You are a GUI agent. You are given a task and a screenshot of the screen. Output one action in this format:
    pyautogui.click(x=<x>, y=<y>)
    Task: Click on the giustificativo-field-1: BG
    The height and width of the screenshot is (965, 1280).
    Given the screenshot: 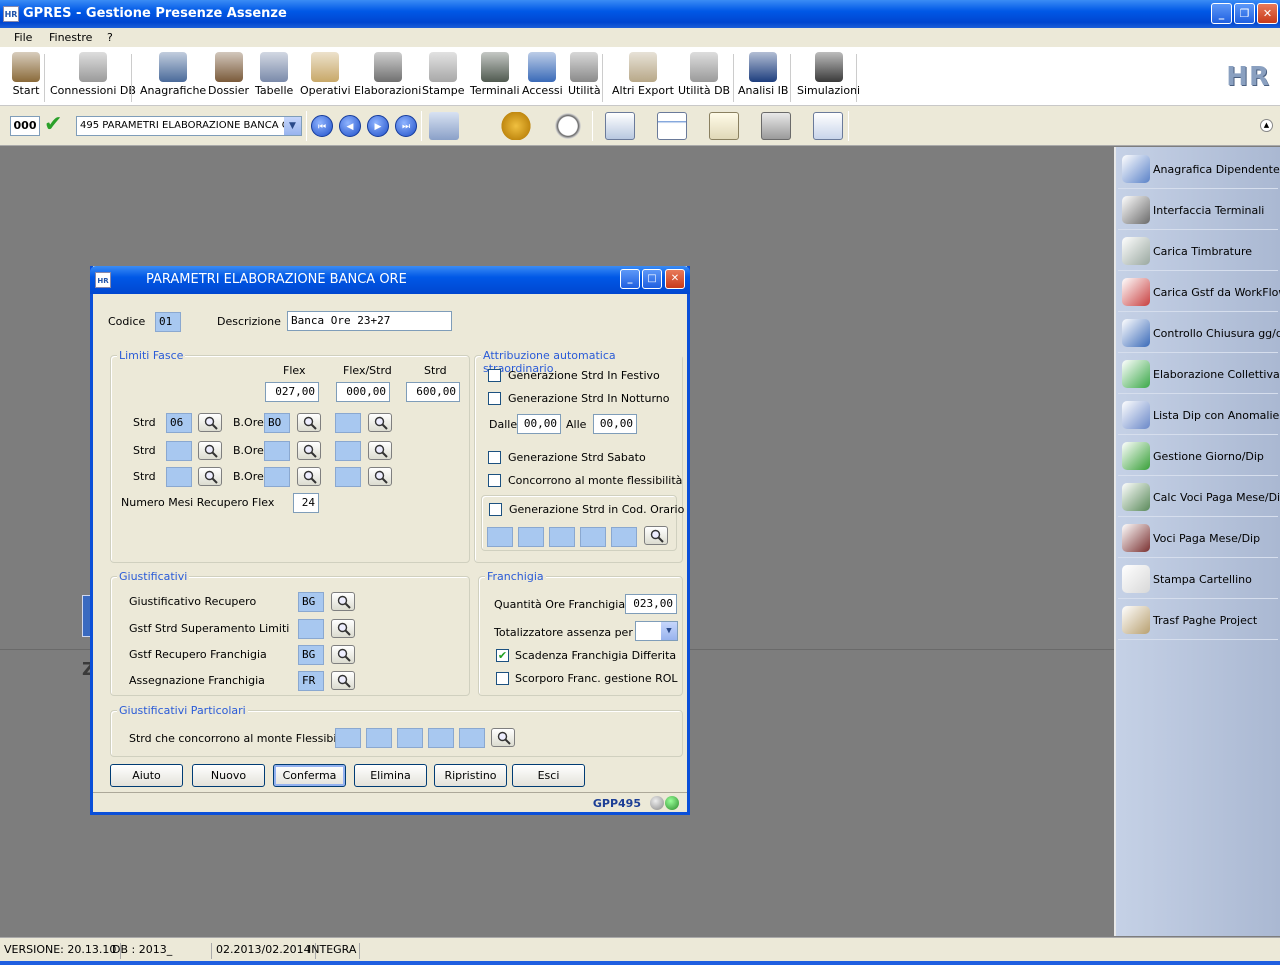 What is the action you would take?
    pyautogui.click(x=311, y=602)
    